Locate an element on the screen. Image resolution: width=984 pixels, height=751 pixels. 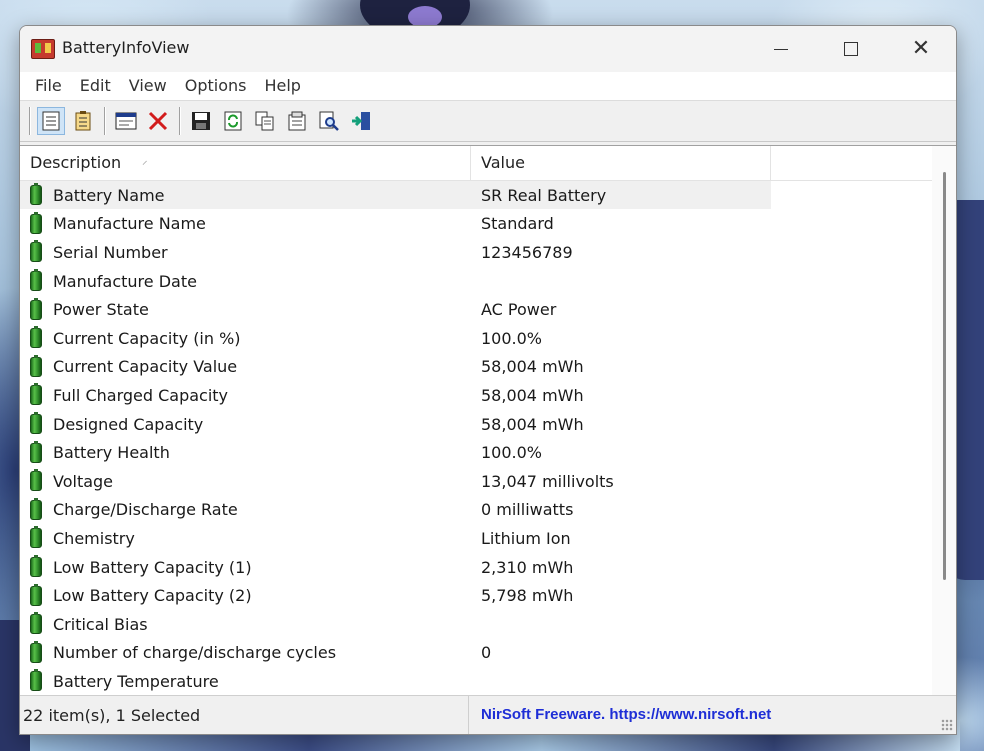
find-button is located at coordinates (329, 121).